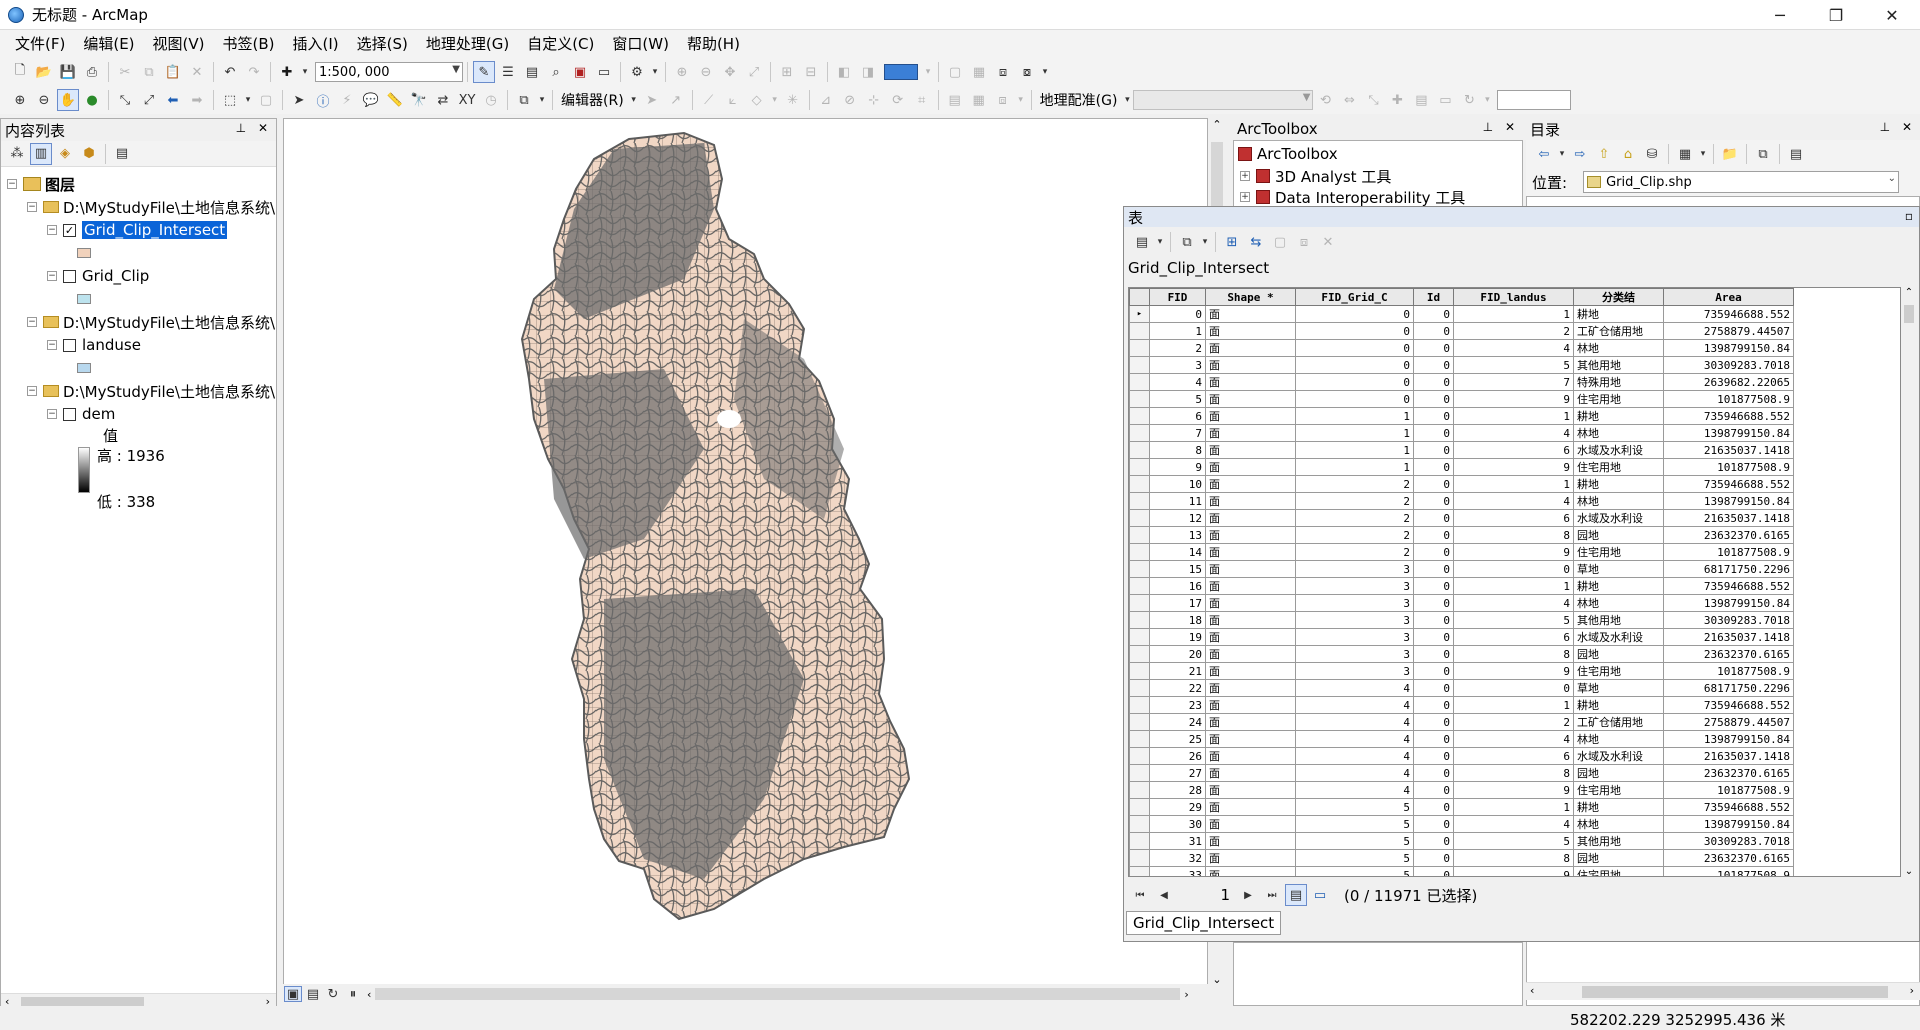  What do you see at coordinates (1177, 484) in the screenshot?
I see `table-cell: 10` at bounding box center [1177, 484].